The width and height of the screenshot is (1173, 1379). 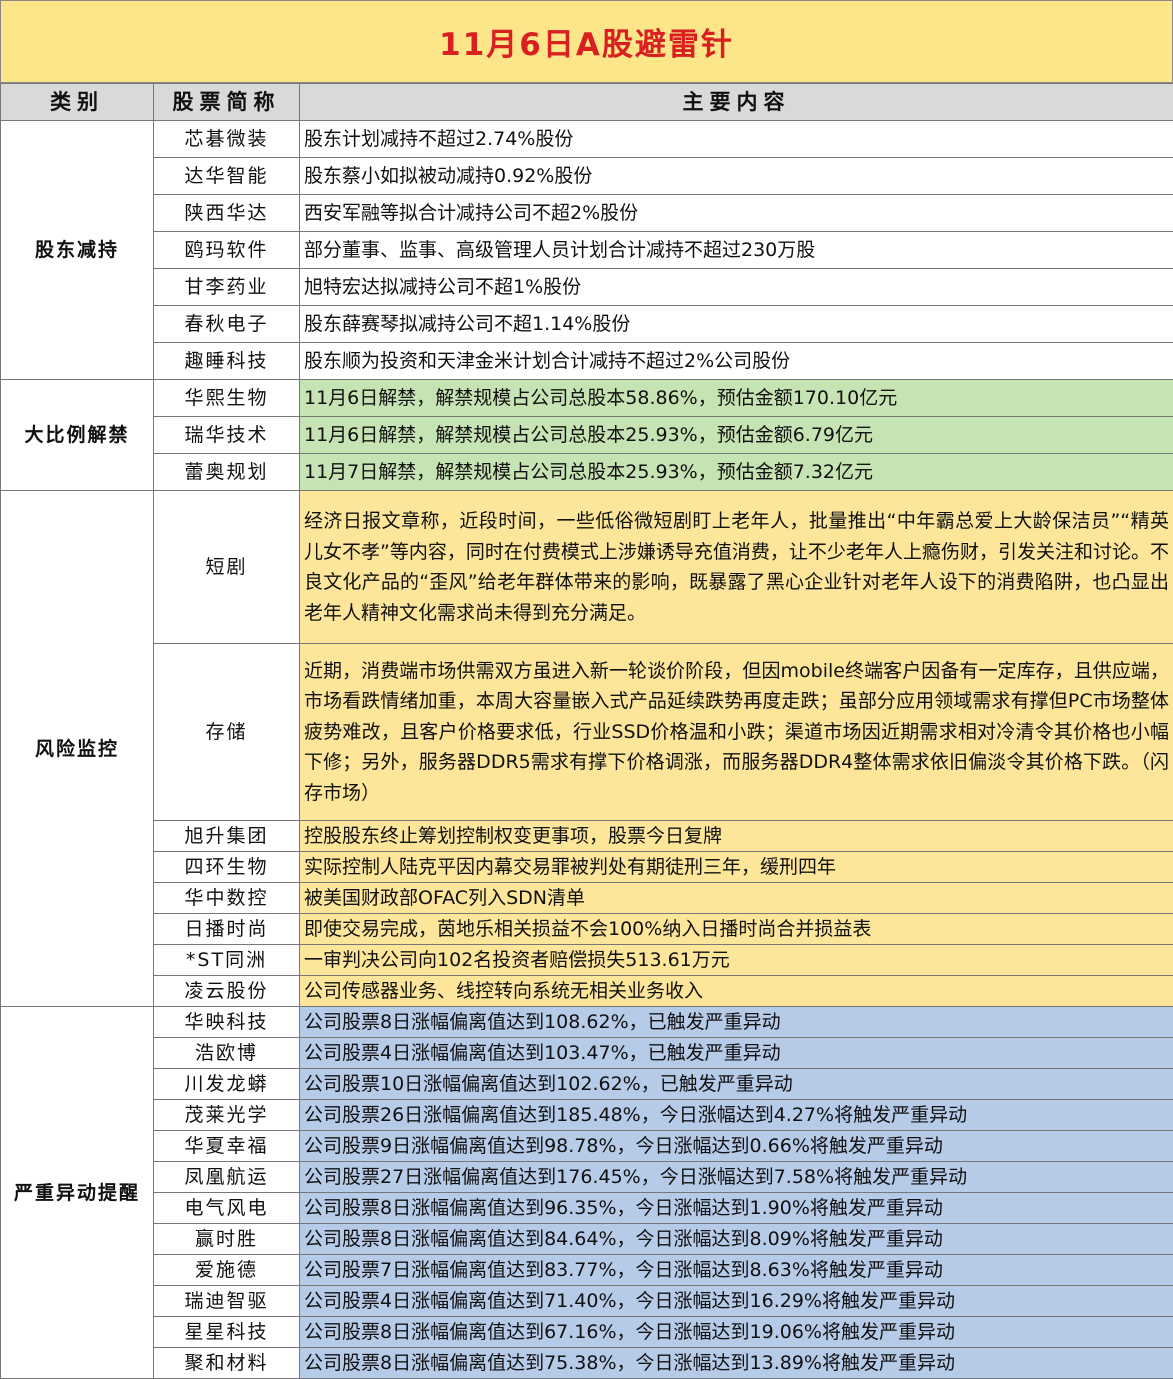 I want to click on stock-name-cell: 甘李药业, so click(x=227, y=287).